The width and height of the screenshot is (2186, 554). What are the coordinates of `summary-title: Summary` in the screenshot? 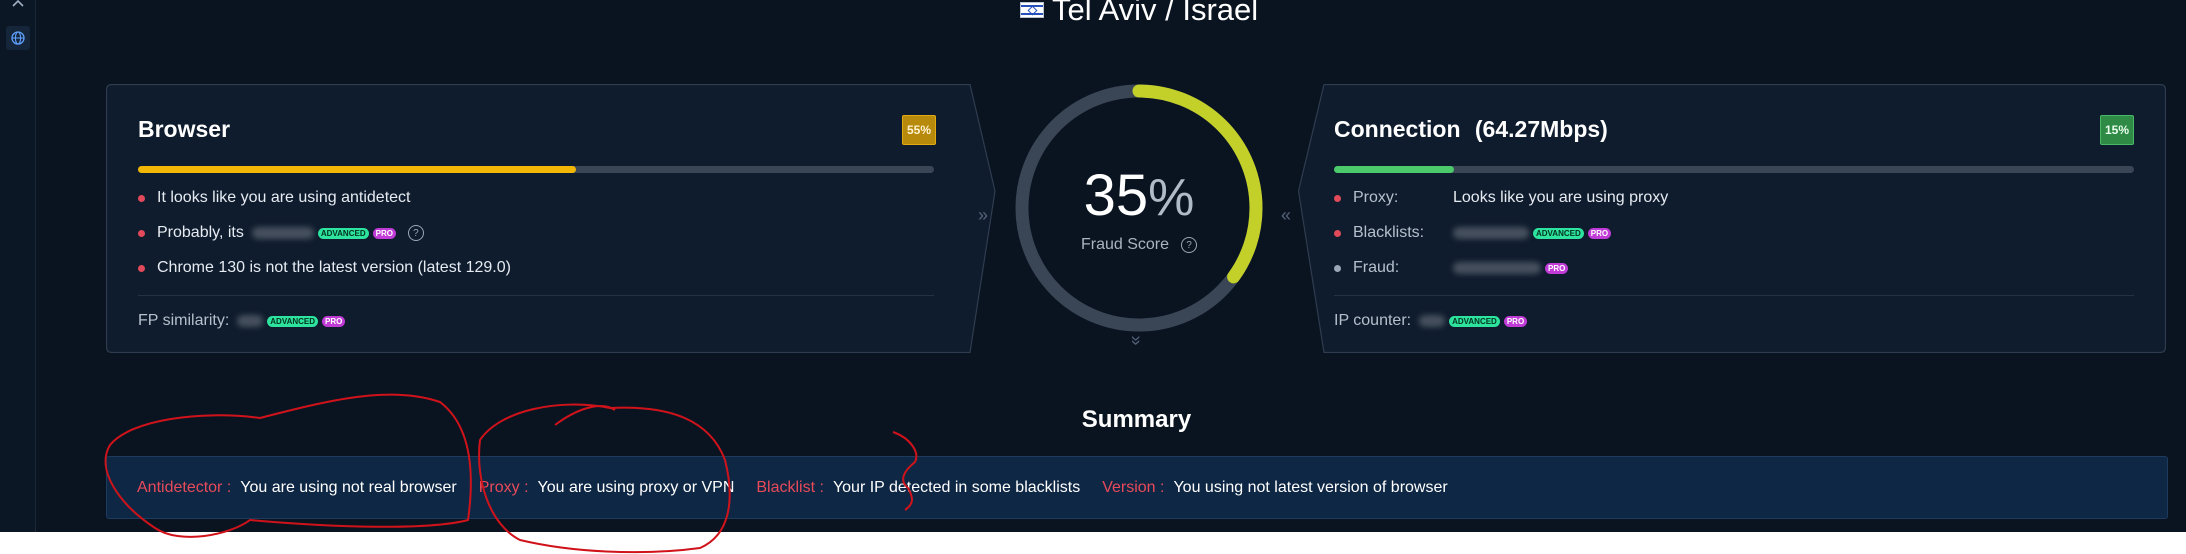 It's located at (1136, 419).